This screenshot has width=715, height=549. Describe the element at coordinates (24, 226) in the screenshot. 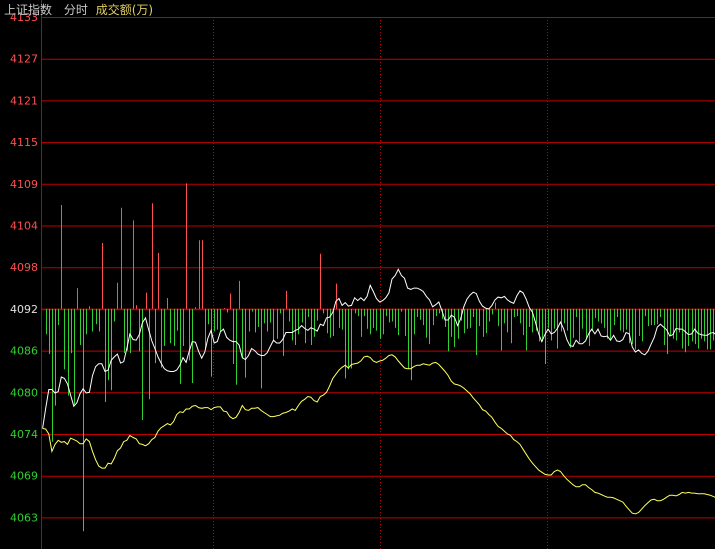

I see `y-tick-label: 4104` at that location.